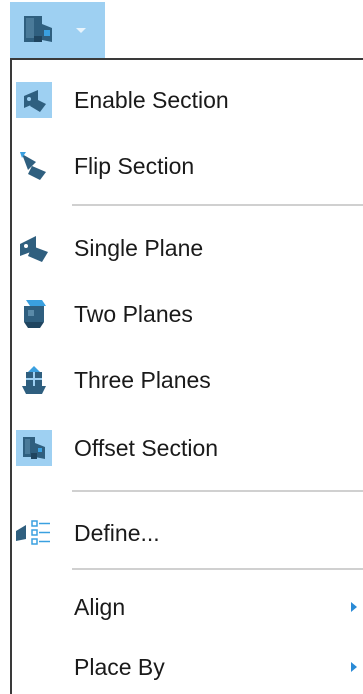 This screenshot has height=694, width=363. What do you see at coordinates (187, 666) in the screenshot?
I see `menu-item-place-by: Place By` at bounding box center [187, 666].